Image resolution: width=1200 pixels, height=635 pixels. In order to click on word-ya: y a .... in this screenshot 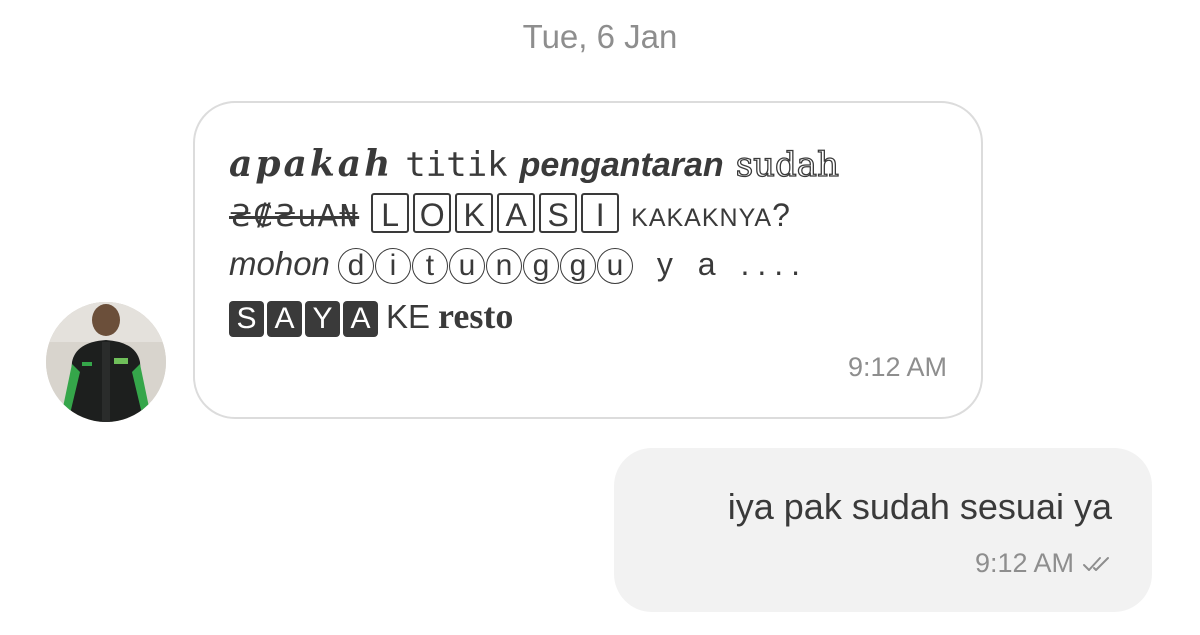, I will do `click(732, 264)`.